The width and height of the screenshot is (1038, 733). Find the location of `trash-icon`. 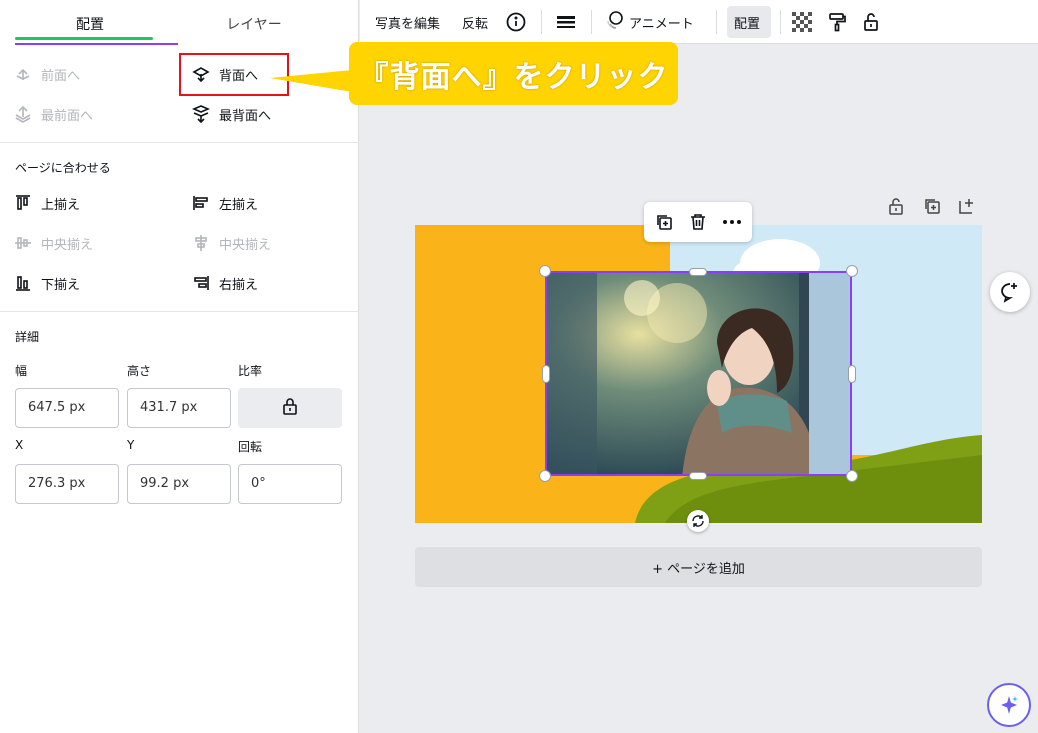

trash-icon is located at coordinates (698, 222).